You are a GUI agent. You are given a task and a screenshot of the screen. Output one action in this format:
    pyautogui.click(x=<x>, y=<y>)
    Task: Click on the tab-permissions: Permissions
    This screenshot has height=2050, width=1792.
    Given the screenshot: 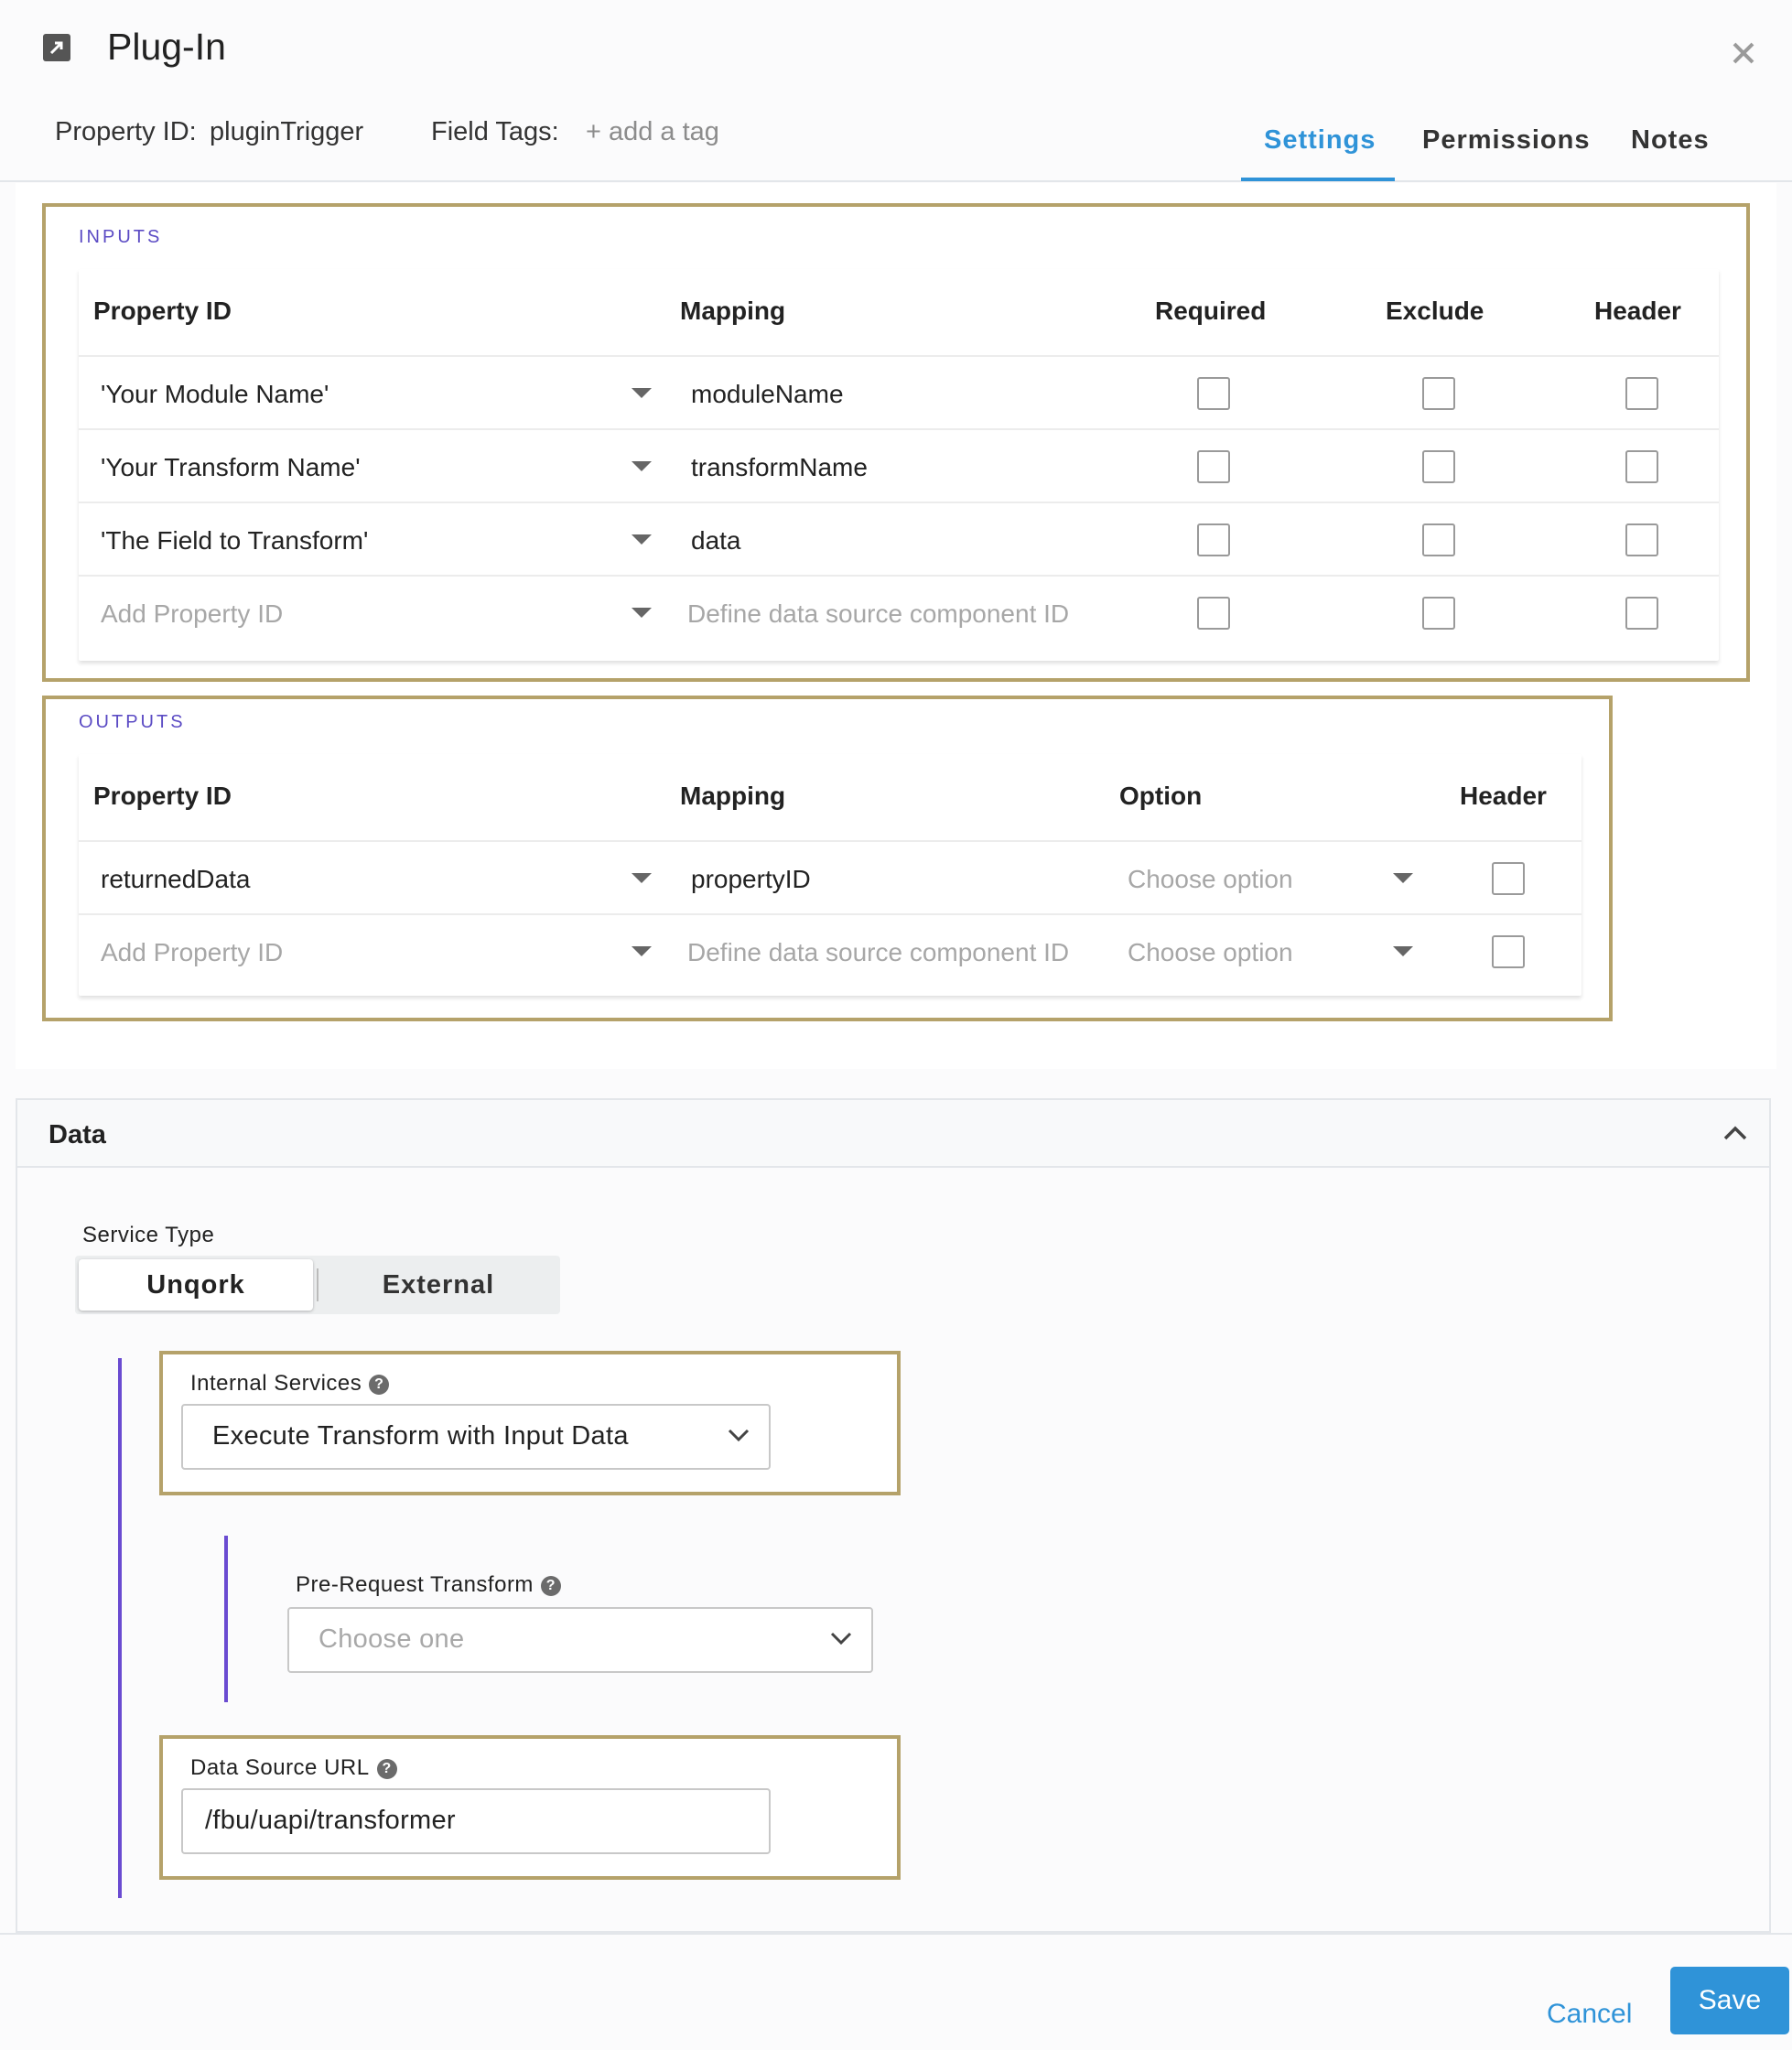 What is the action you would take?
    pyautogui.click(x=1506, y=140)
    